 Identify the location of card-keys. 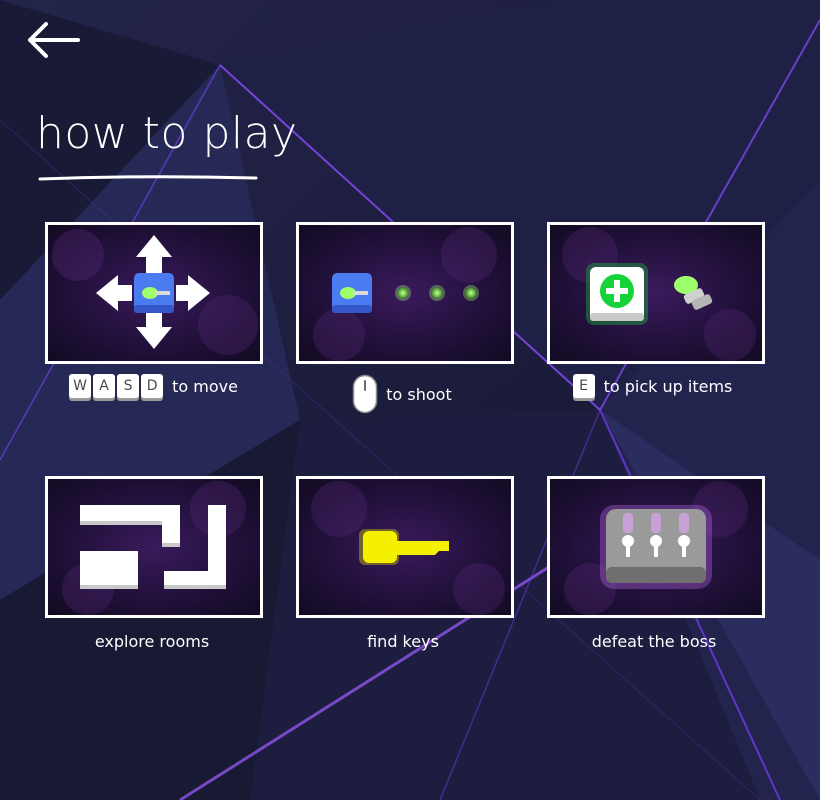
(405, 547).